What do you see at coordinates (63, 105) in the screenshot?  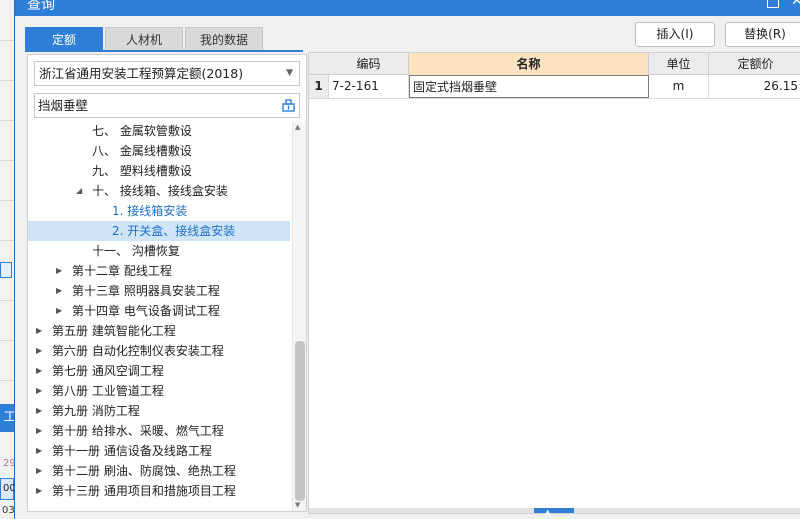 I see `search-input-value: 挡烟垂壁` at bounding box center [63, 105].